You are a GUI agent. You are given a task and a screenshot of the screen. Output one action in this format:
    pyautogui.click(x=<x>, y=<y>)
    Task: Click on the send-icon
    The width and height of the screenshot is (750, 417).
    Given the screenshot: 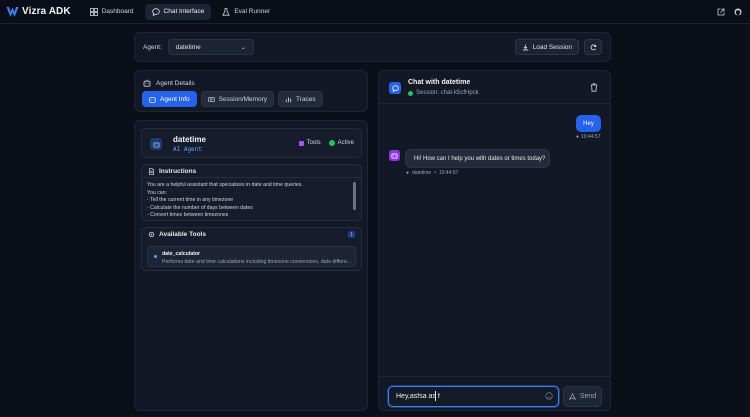 What is the action you would take?
    pyautogui.click(x=572, y=396)
    